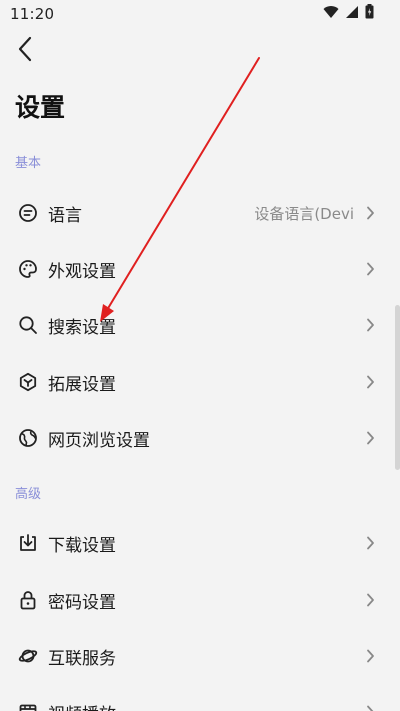 The height and width of the screenshot is (711, 400). I want to click on settings-item-label: 密码设置, so click(82, 602).